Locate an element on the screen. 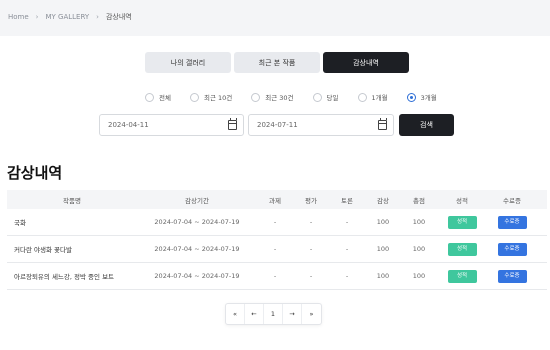 The image size is (550, 350). page-number: 1 is located at coordinates (273, 314).